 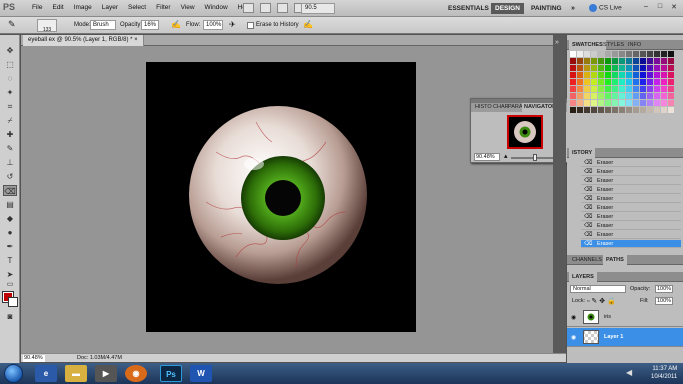 I want to click on tab-history-panel: ISTORY, so click(x=582, y=153).